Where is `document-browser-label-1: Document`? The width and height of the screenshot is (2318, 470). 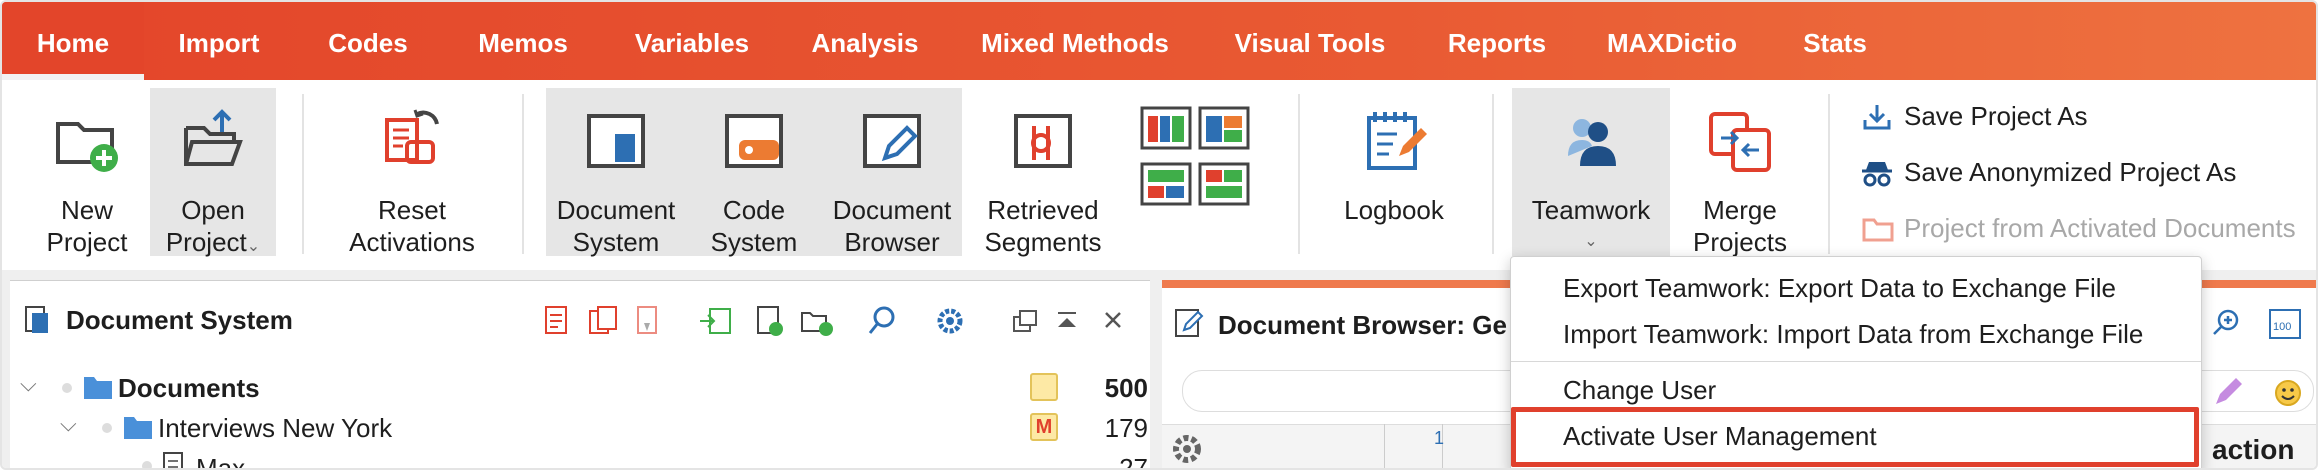
document-browser-label-1: Document is located at coordinates (892, 210).